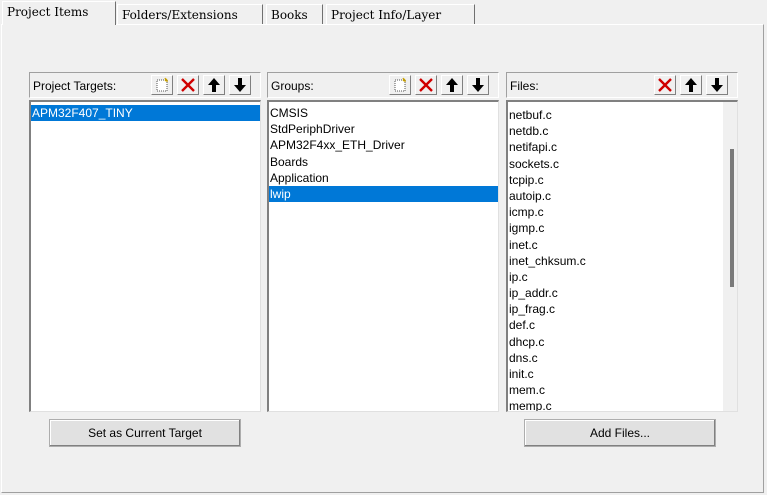 Image resolution: width=767 pixels, height=495 pixels. I want to click on file-item: igmp.c, so click(622, 228).